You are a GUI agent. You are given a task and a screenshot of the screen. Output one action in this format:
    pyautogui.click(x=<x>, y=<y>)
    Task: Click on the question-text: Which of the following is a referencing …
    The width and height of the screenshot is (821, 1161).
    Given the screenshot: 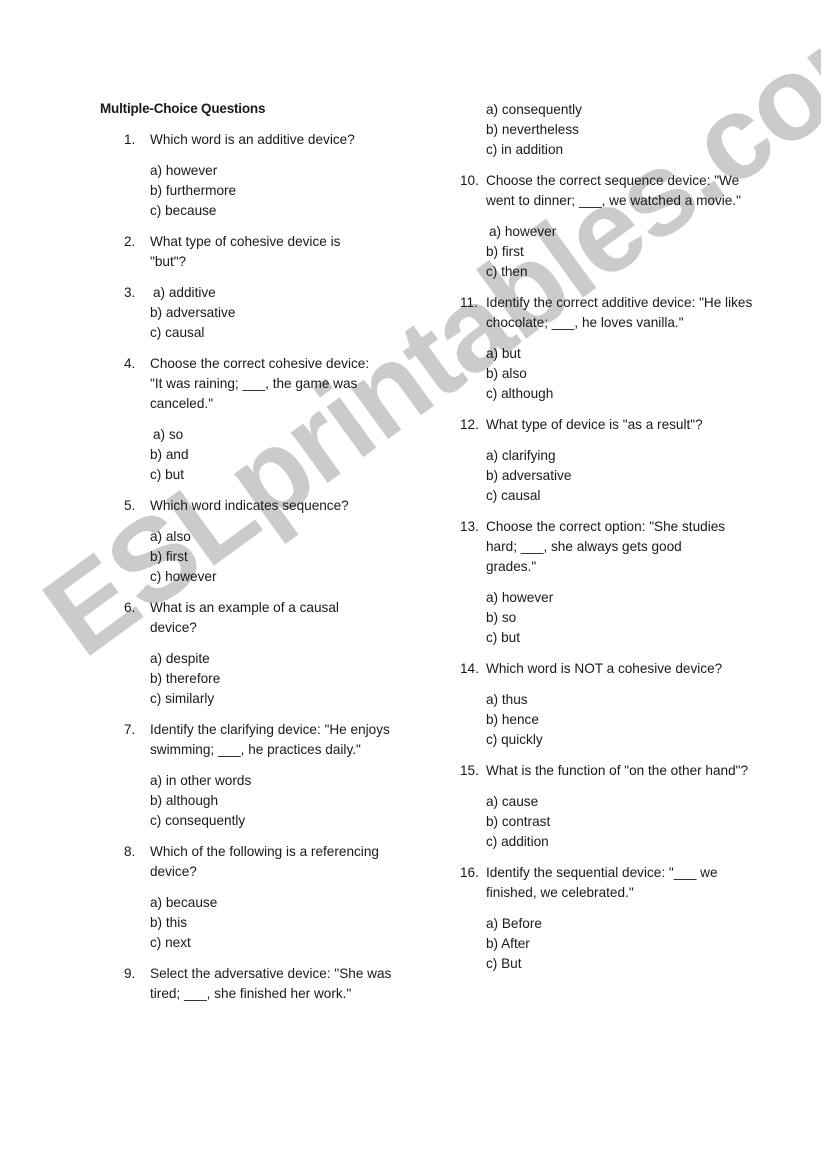 What is the action you would take?
    pyautogui.click(x=264, y=861)
    